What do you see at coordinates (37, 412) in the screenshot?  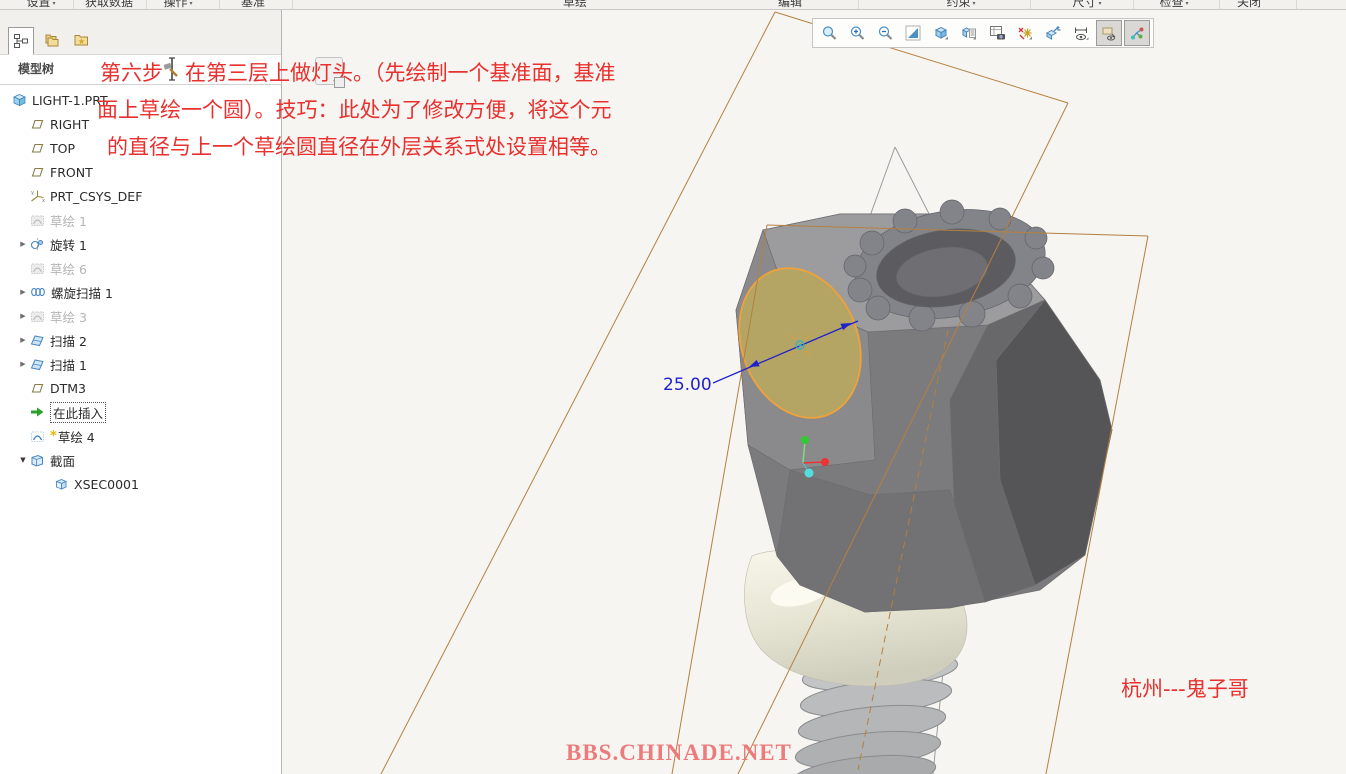 I see `insert-here-arrow-icon` at bounding box center [37, 412].